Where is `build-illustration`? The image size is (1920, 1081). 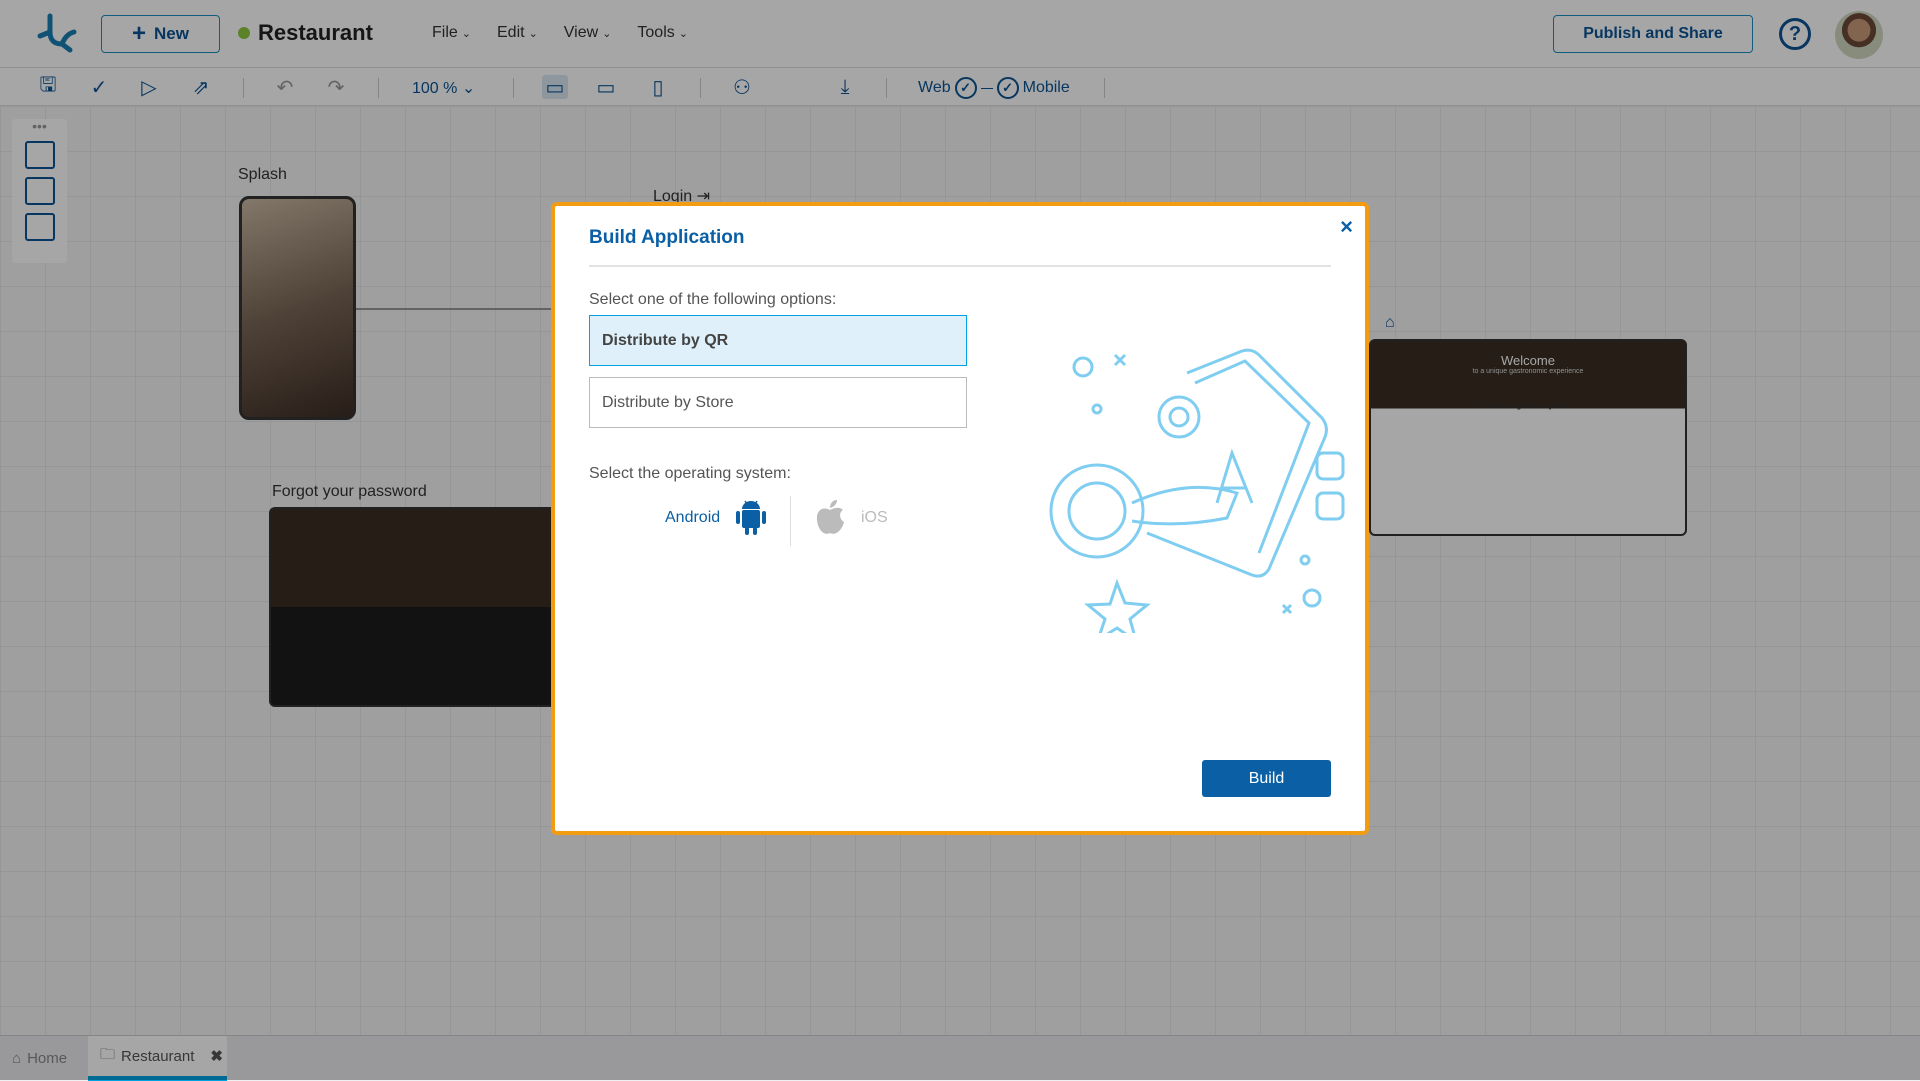 build-illustration is located at coordinates (1197, 490).